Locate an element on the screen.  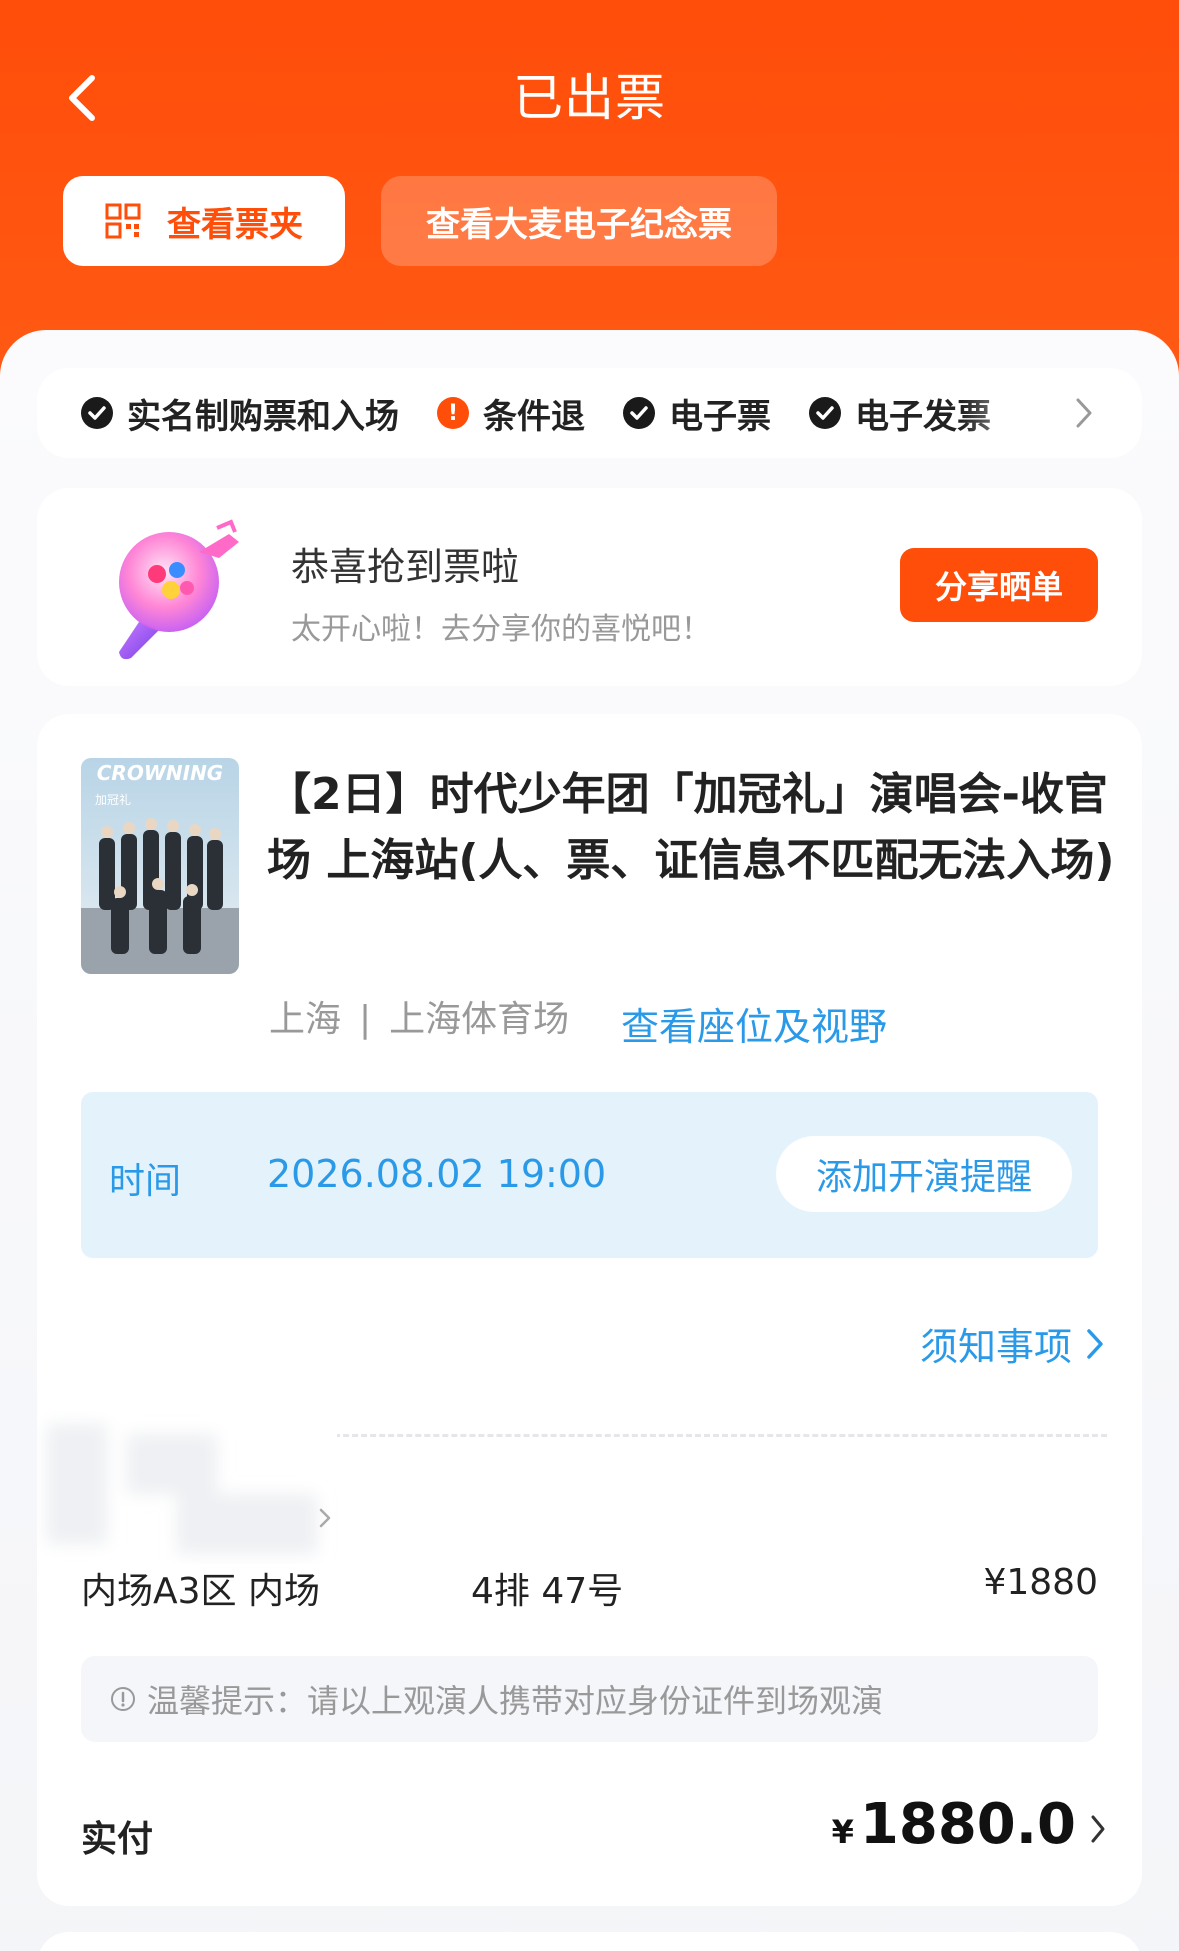
features-bar: 实名制购票和入场 ! 条件退 电子票 电子发票 is located at coordinates (589, 413).